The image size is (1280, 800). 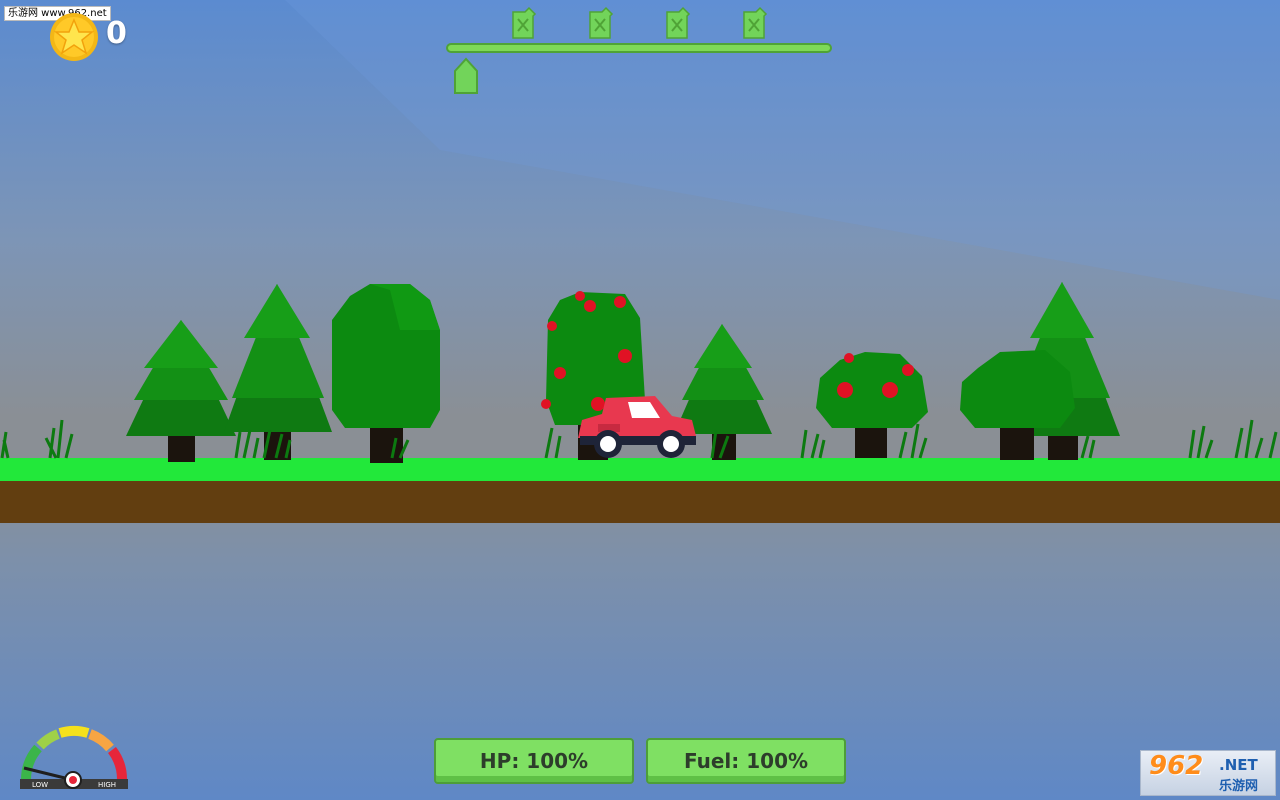 I want to click on hp-panel: HP: 100%, so click(x=534, y=761).